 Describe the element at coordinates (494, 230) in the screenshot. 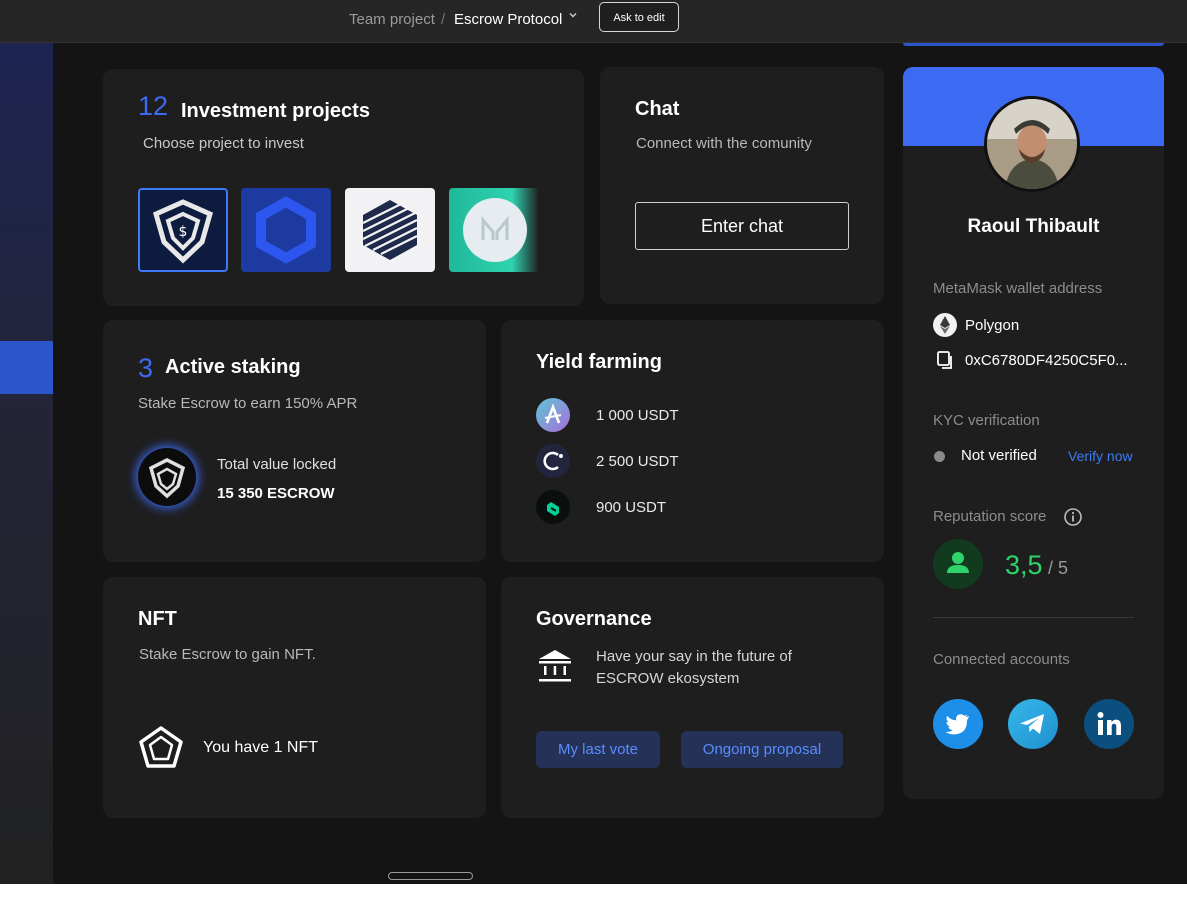

I see `maker-logo-tile` at that location.